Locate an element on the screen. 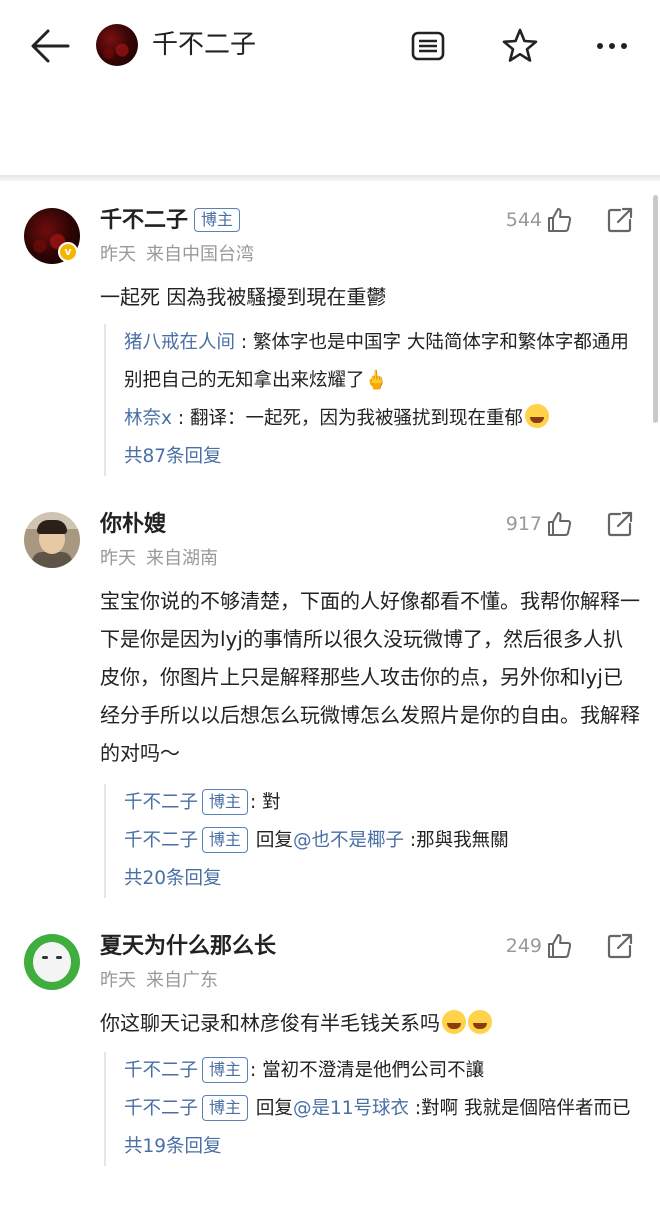  more-replies-link: 共87条回复 is located at coordinates (384, 457).